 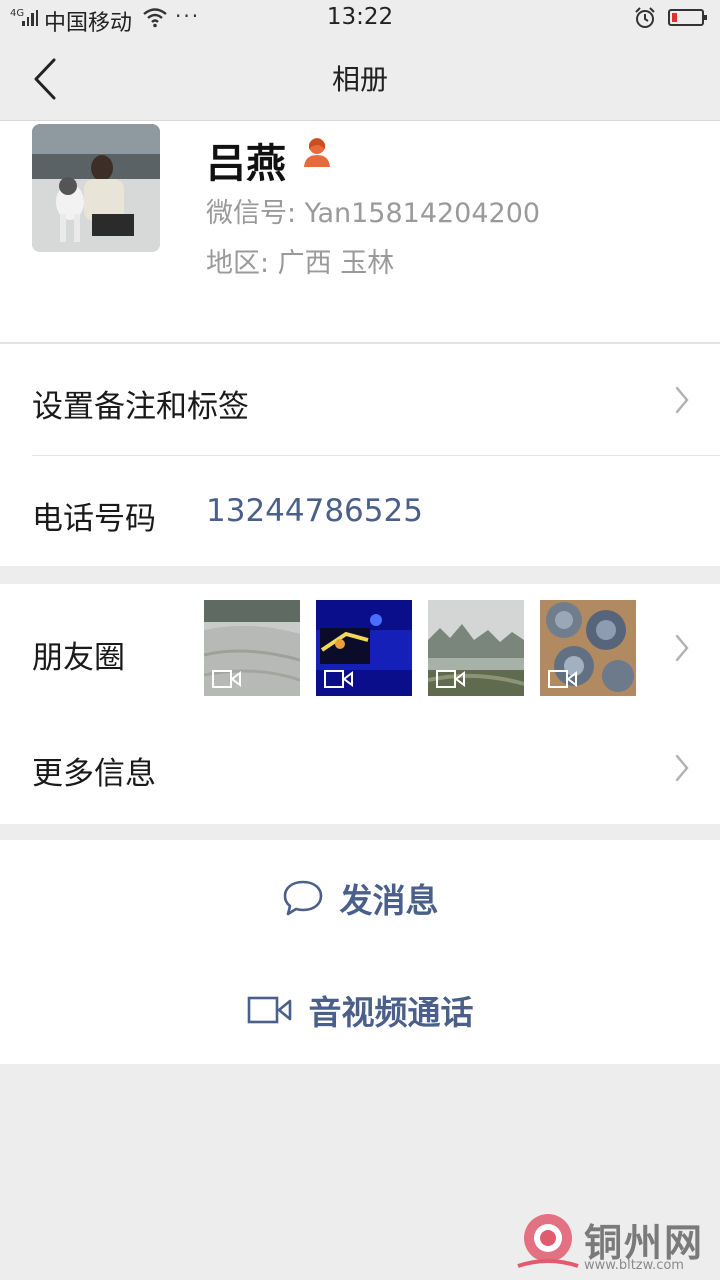 I want to click on moments-thumbnails, so click(x=420, y=648).